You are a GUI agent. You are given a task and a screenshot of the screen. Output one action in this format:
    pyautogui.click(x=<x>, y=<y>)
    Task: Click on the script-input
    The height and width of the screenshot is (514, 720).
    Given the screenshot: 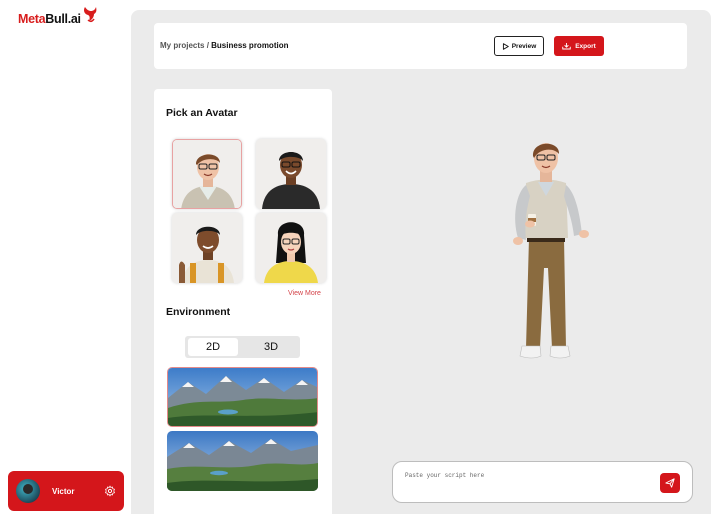 What is the action you would take?
    pyautogui.click(x=525, y=475)
    